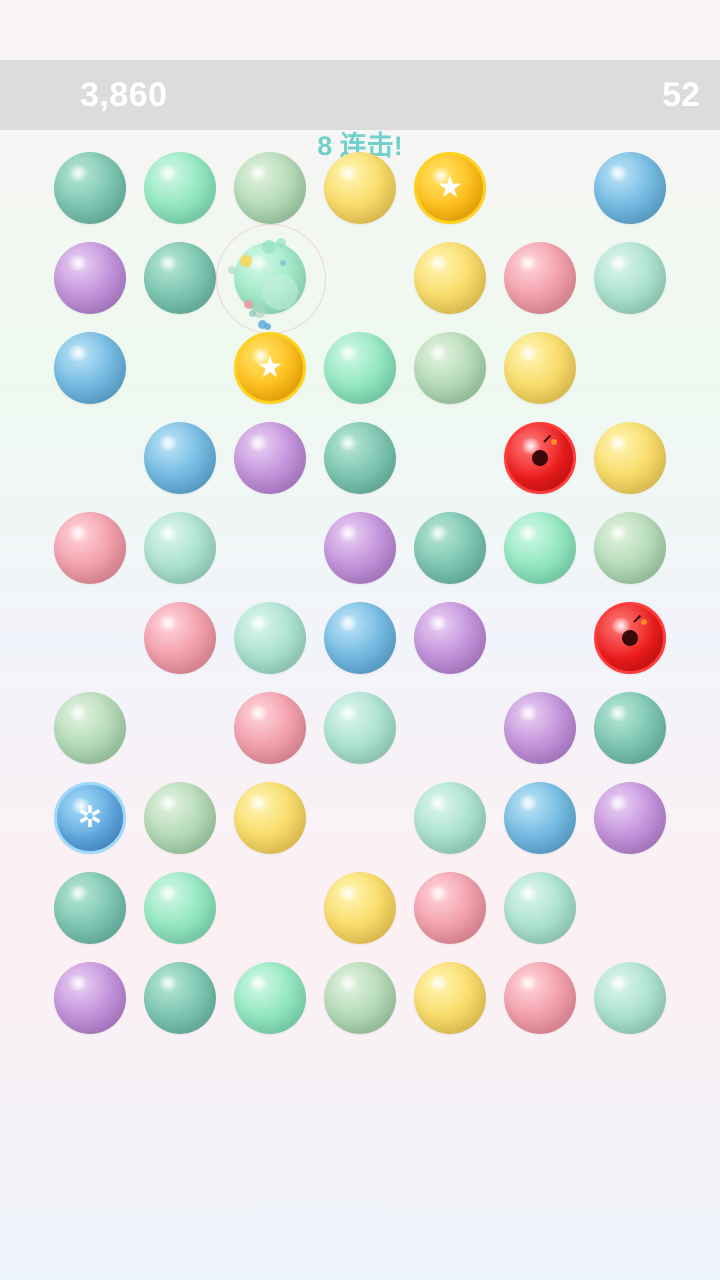  I want to click on ice-bubble: ✲, so click(90, 818).